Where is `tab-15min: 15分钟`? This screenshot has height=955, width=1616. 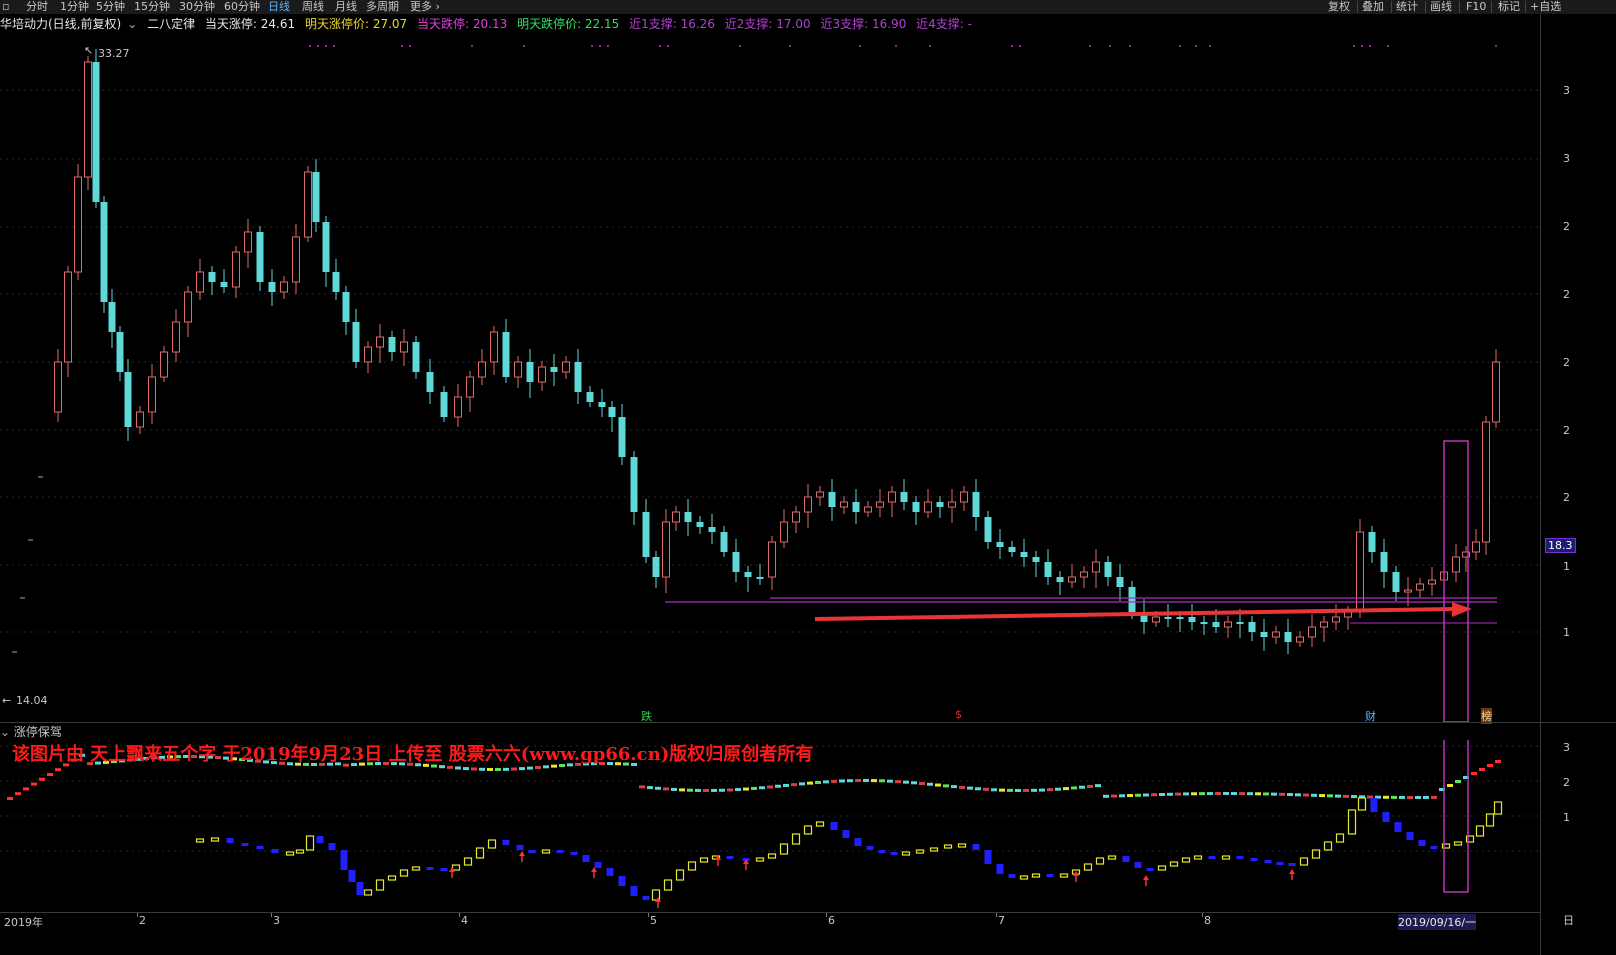 tab-15min: 15分钟 is located at coordinates (152, 7).